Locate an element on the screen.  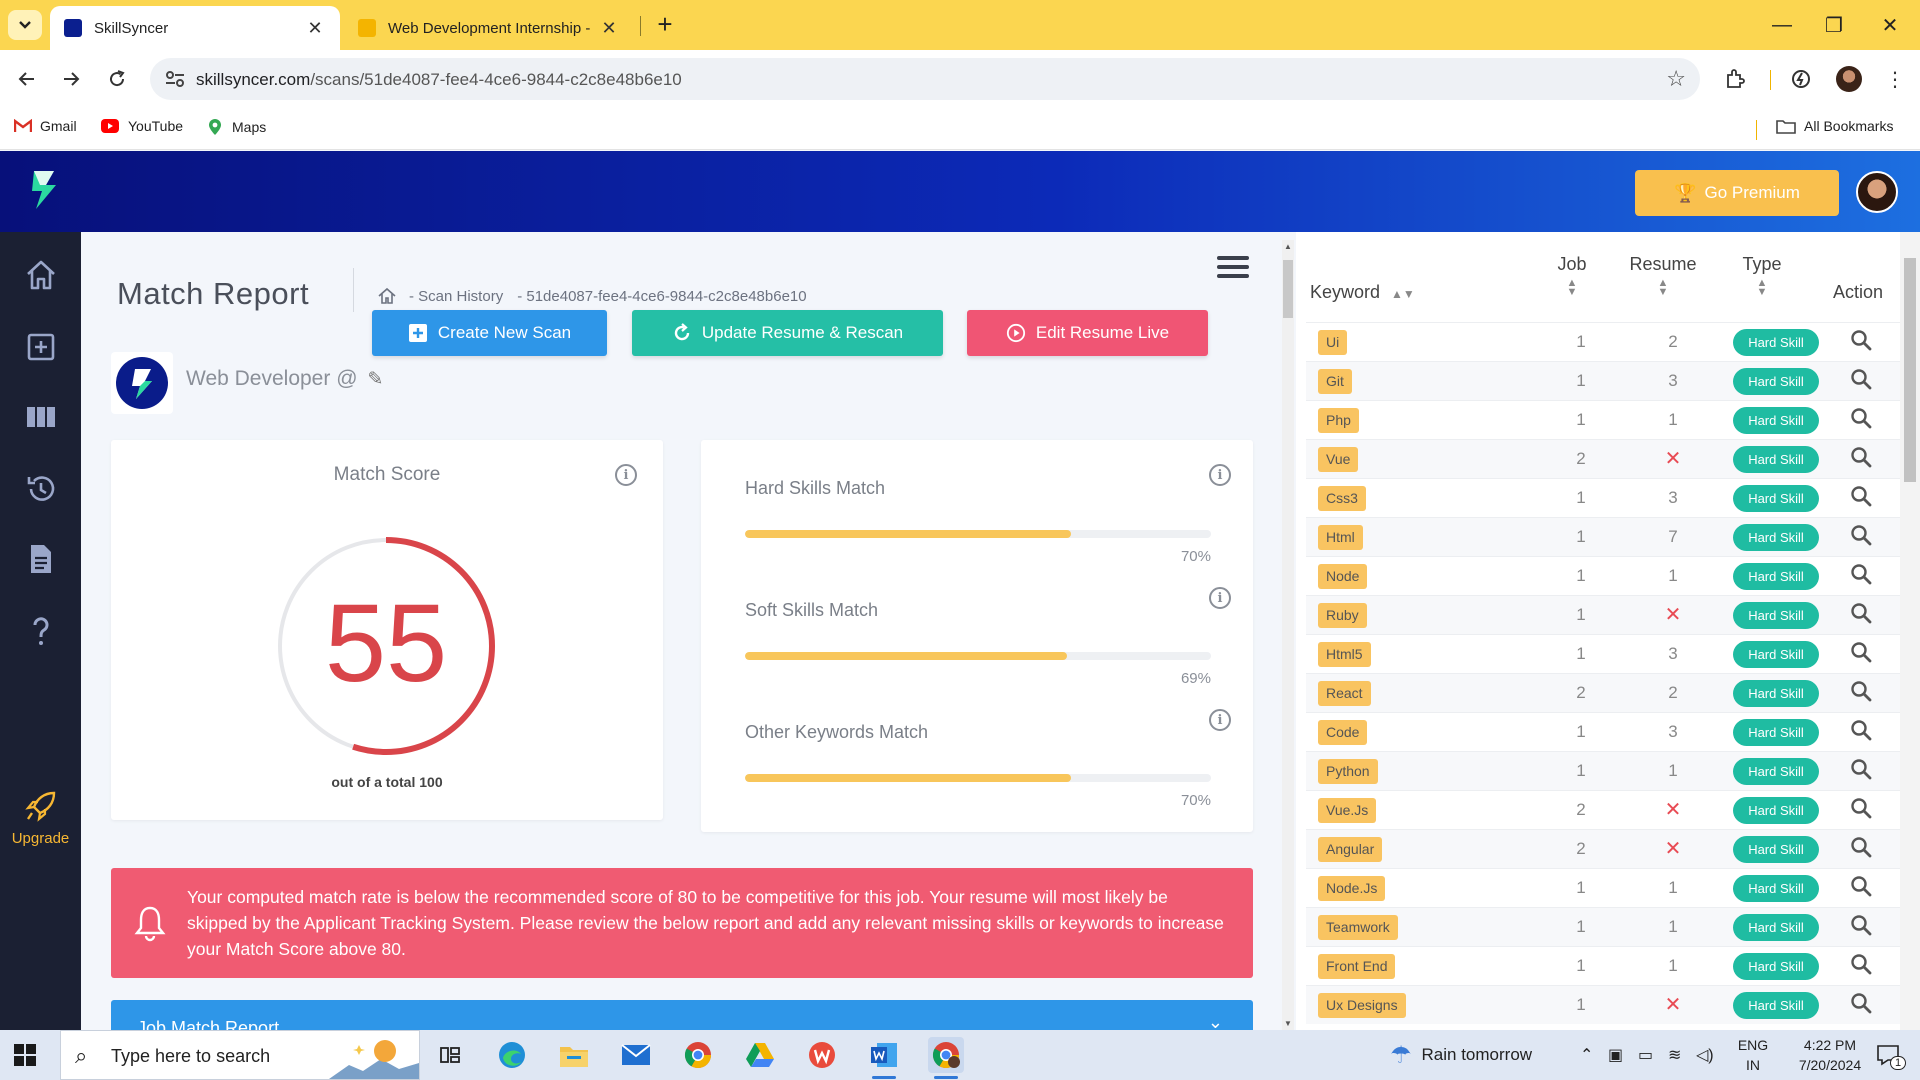
task-view-icon is located at coordinates (450, 1055).